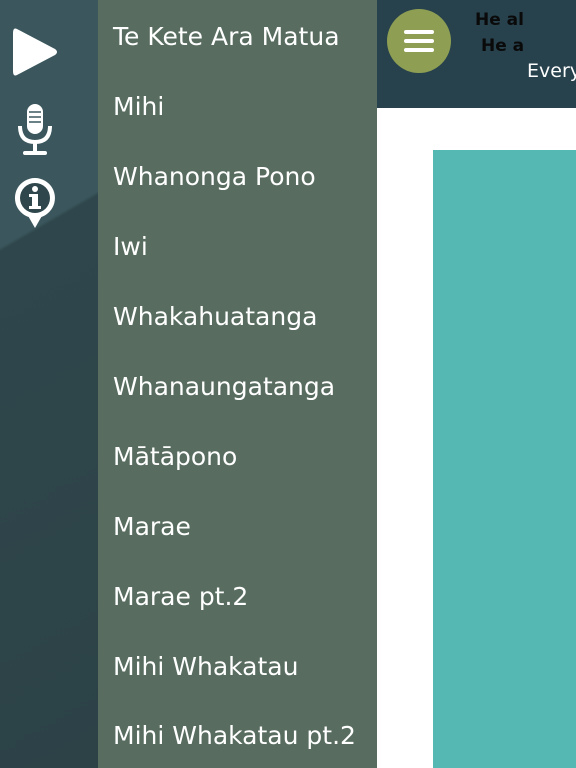  Describe the element at coordinates (503, 46) in the screenshot. I see `card-line-2: He a` at that location.